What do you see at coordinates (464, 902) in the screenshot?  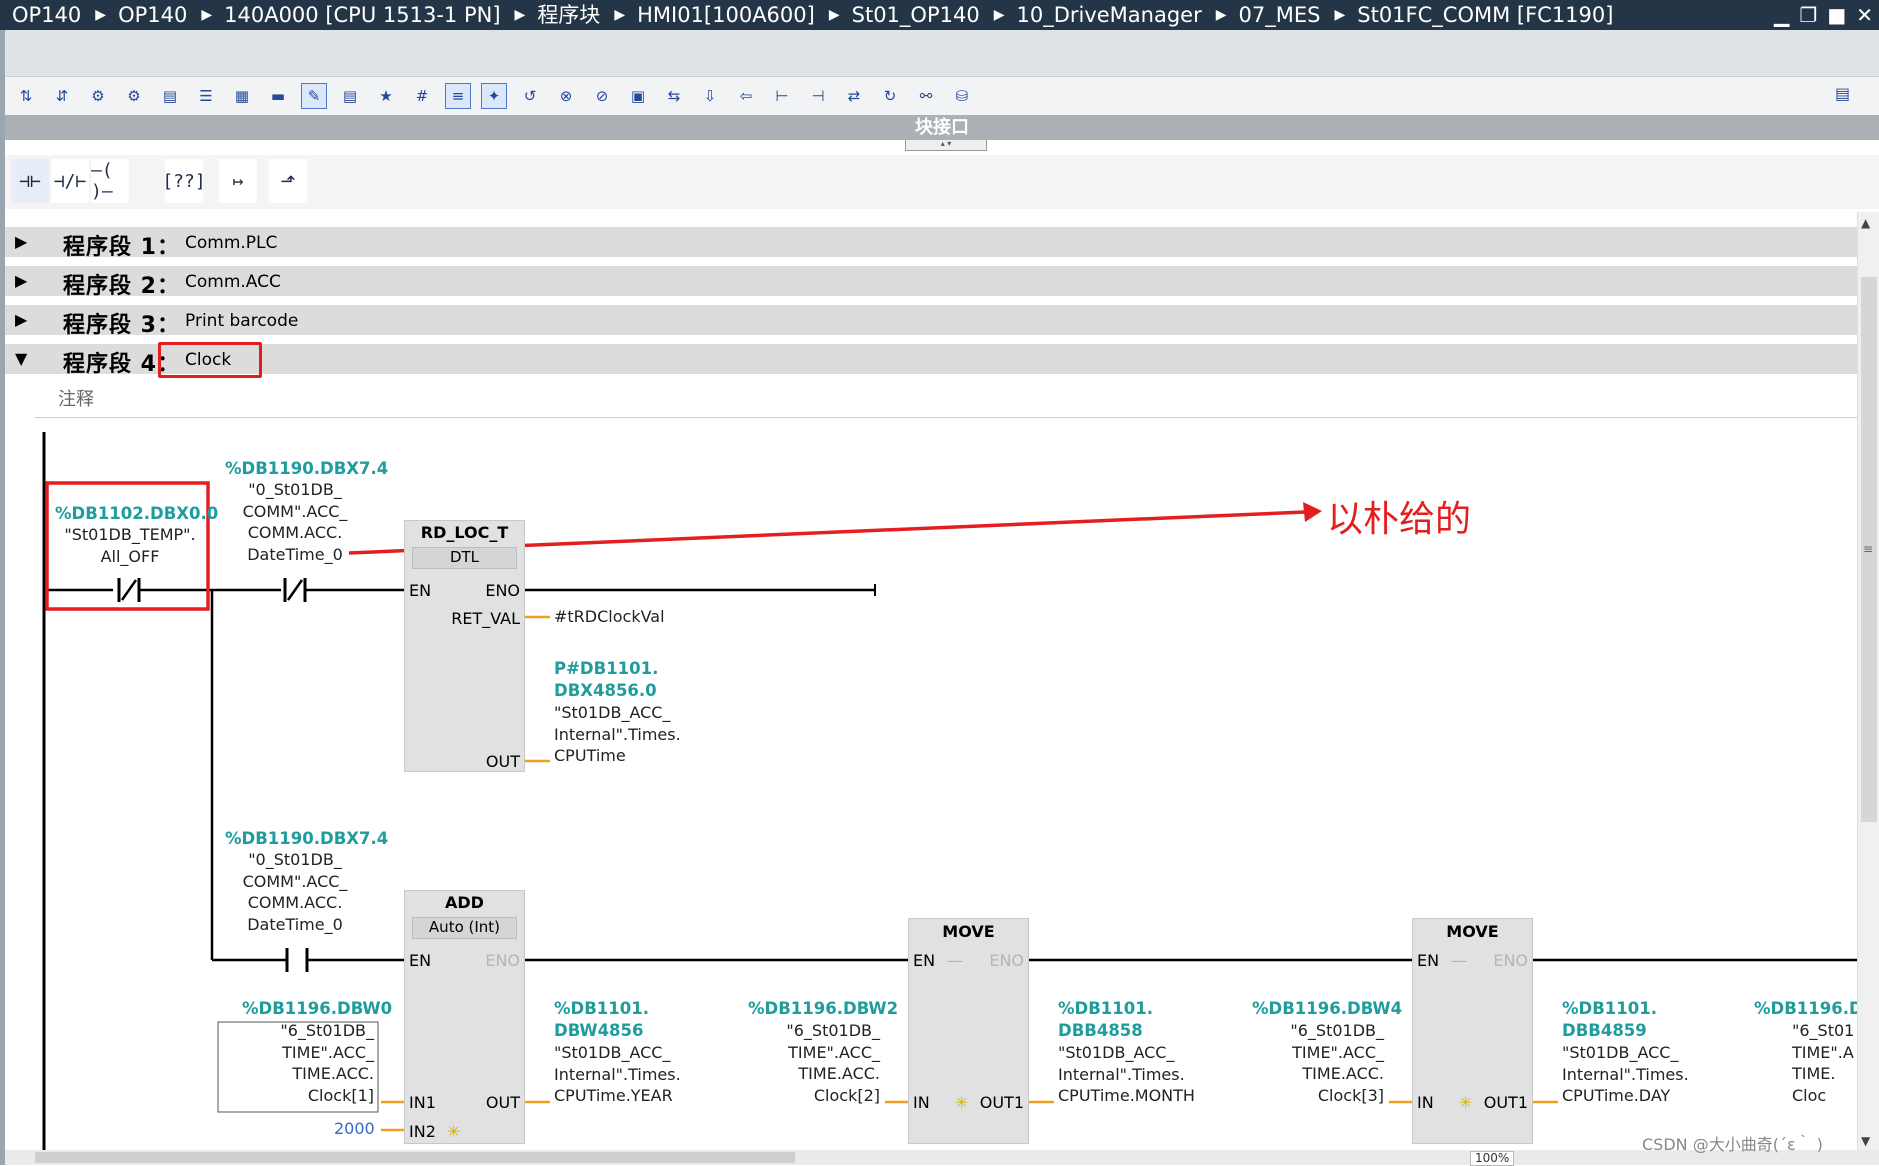 I see `block-name: ADD` at bounding box center [464, 902].